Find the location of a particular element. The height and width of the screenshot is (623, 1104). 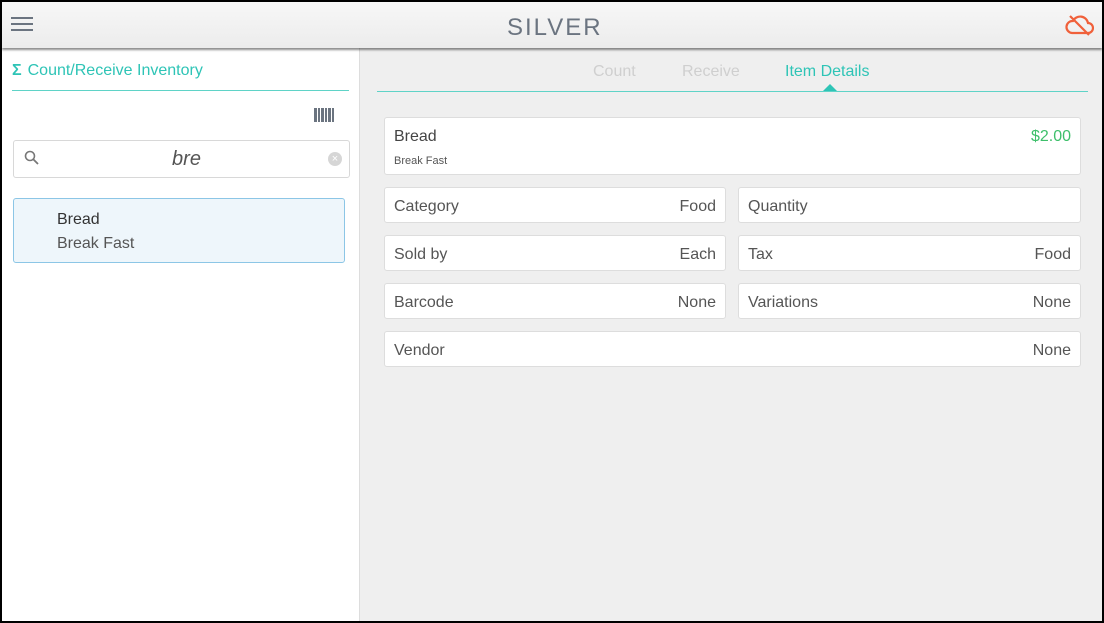

sold-by-field: Sold by Each is located at coordinates (555, 253).